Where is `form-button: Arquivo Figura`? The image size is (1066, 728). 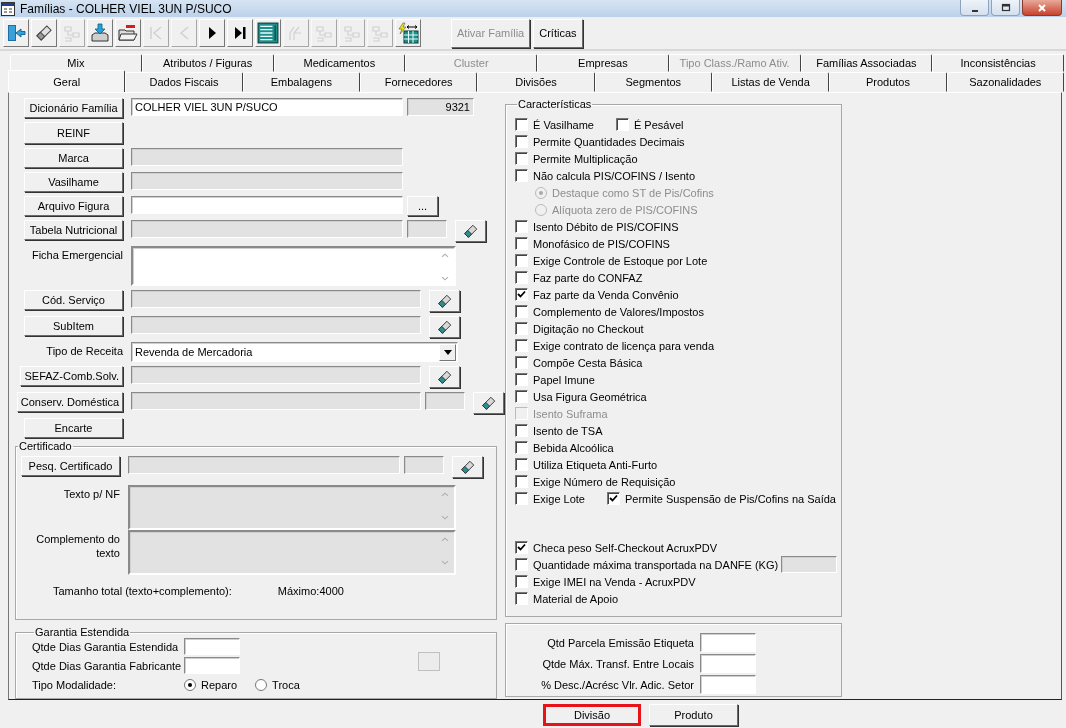
form-button: Arquivo Figura is located at coordinates (73, 206).